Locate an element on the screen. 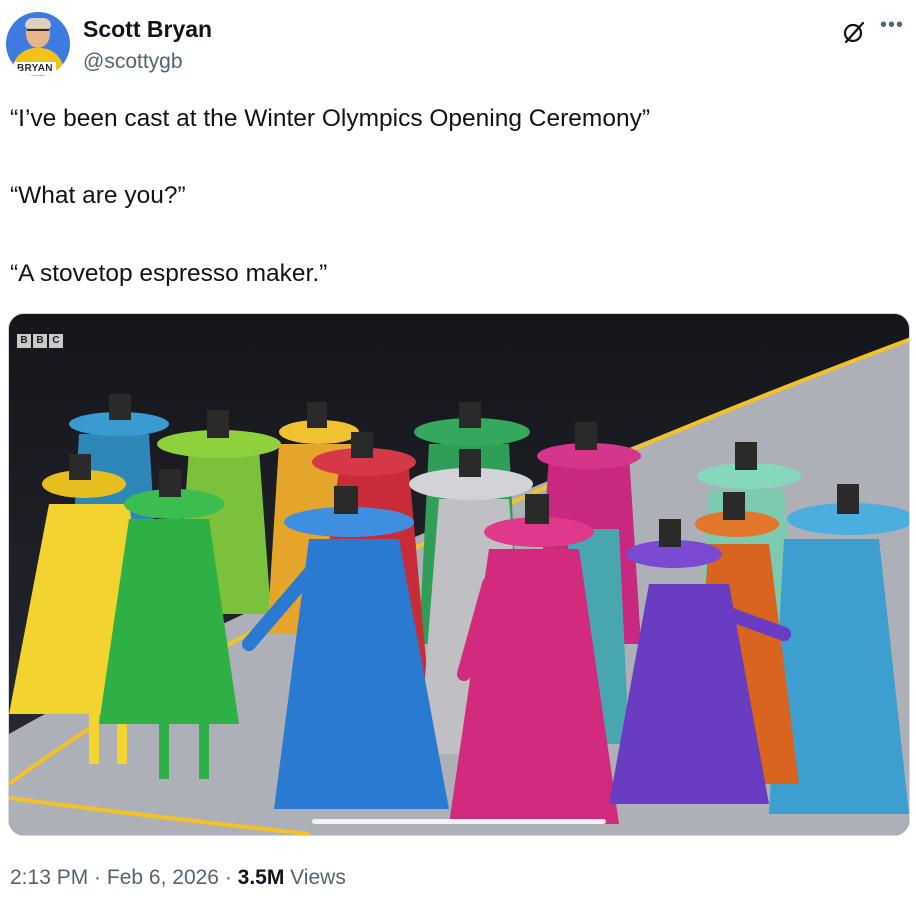  bbc-watermark: B B C is located at coordinates (40, 341).